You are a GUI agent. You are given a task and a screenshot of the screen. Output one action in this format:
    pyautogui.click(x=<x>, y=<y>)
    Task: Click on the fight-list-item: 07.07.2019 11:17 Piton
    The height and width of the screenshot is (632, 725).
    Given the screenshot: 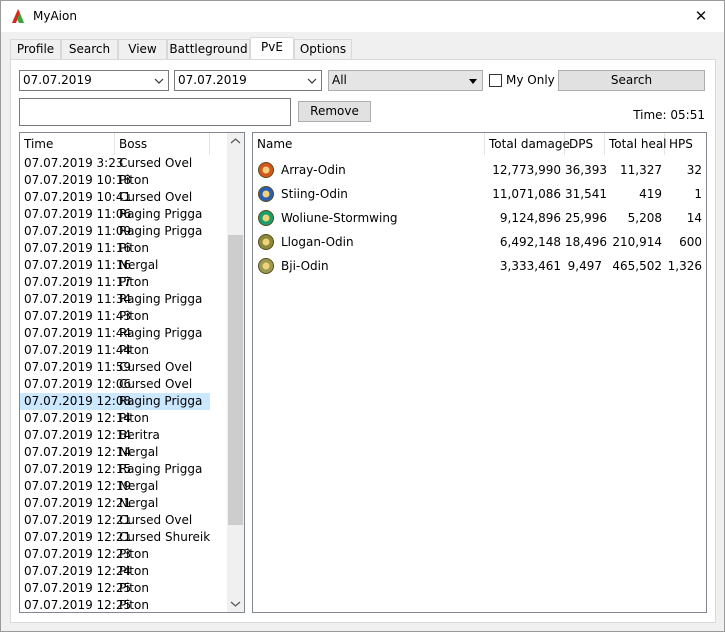 What is the action you would take?
    pyautogui.click(x=115, y=282)
    